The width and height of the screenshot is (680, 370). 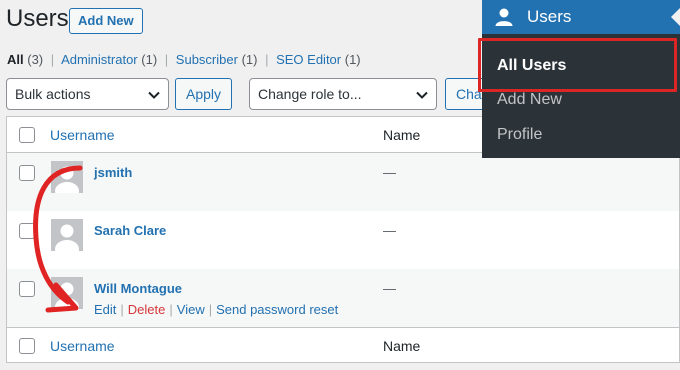 What do you see at coordinates (53, 94) in the screenshot?
I see `bulk-actions-value: Bulk actions` at bounding box center [53, 94].